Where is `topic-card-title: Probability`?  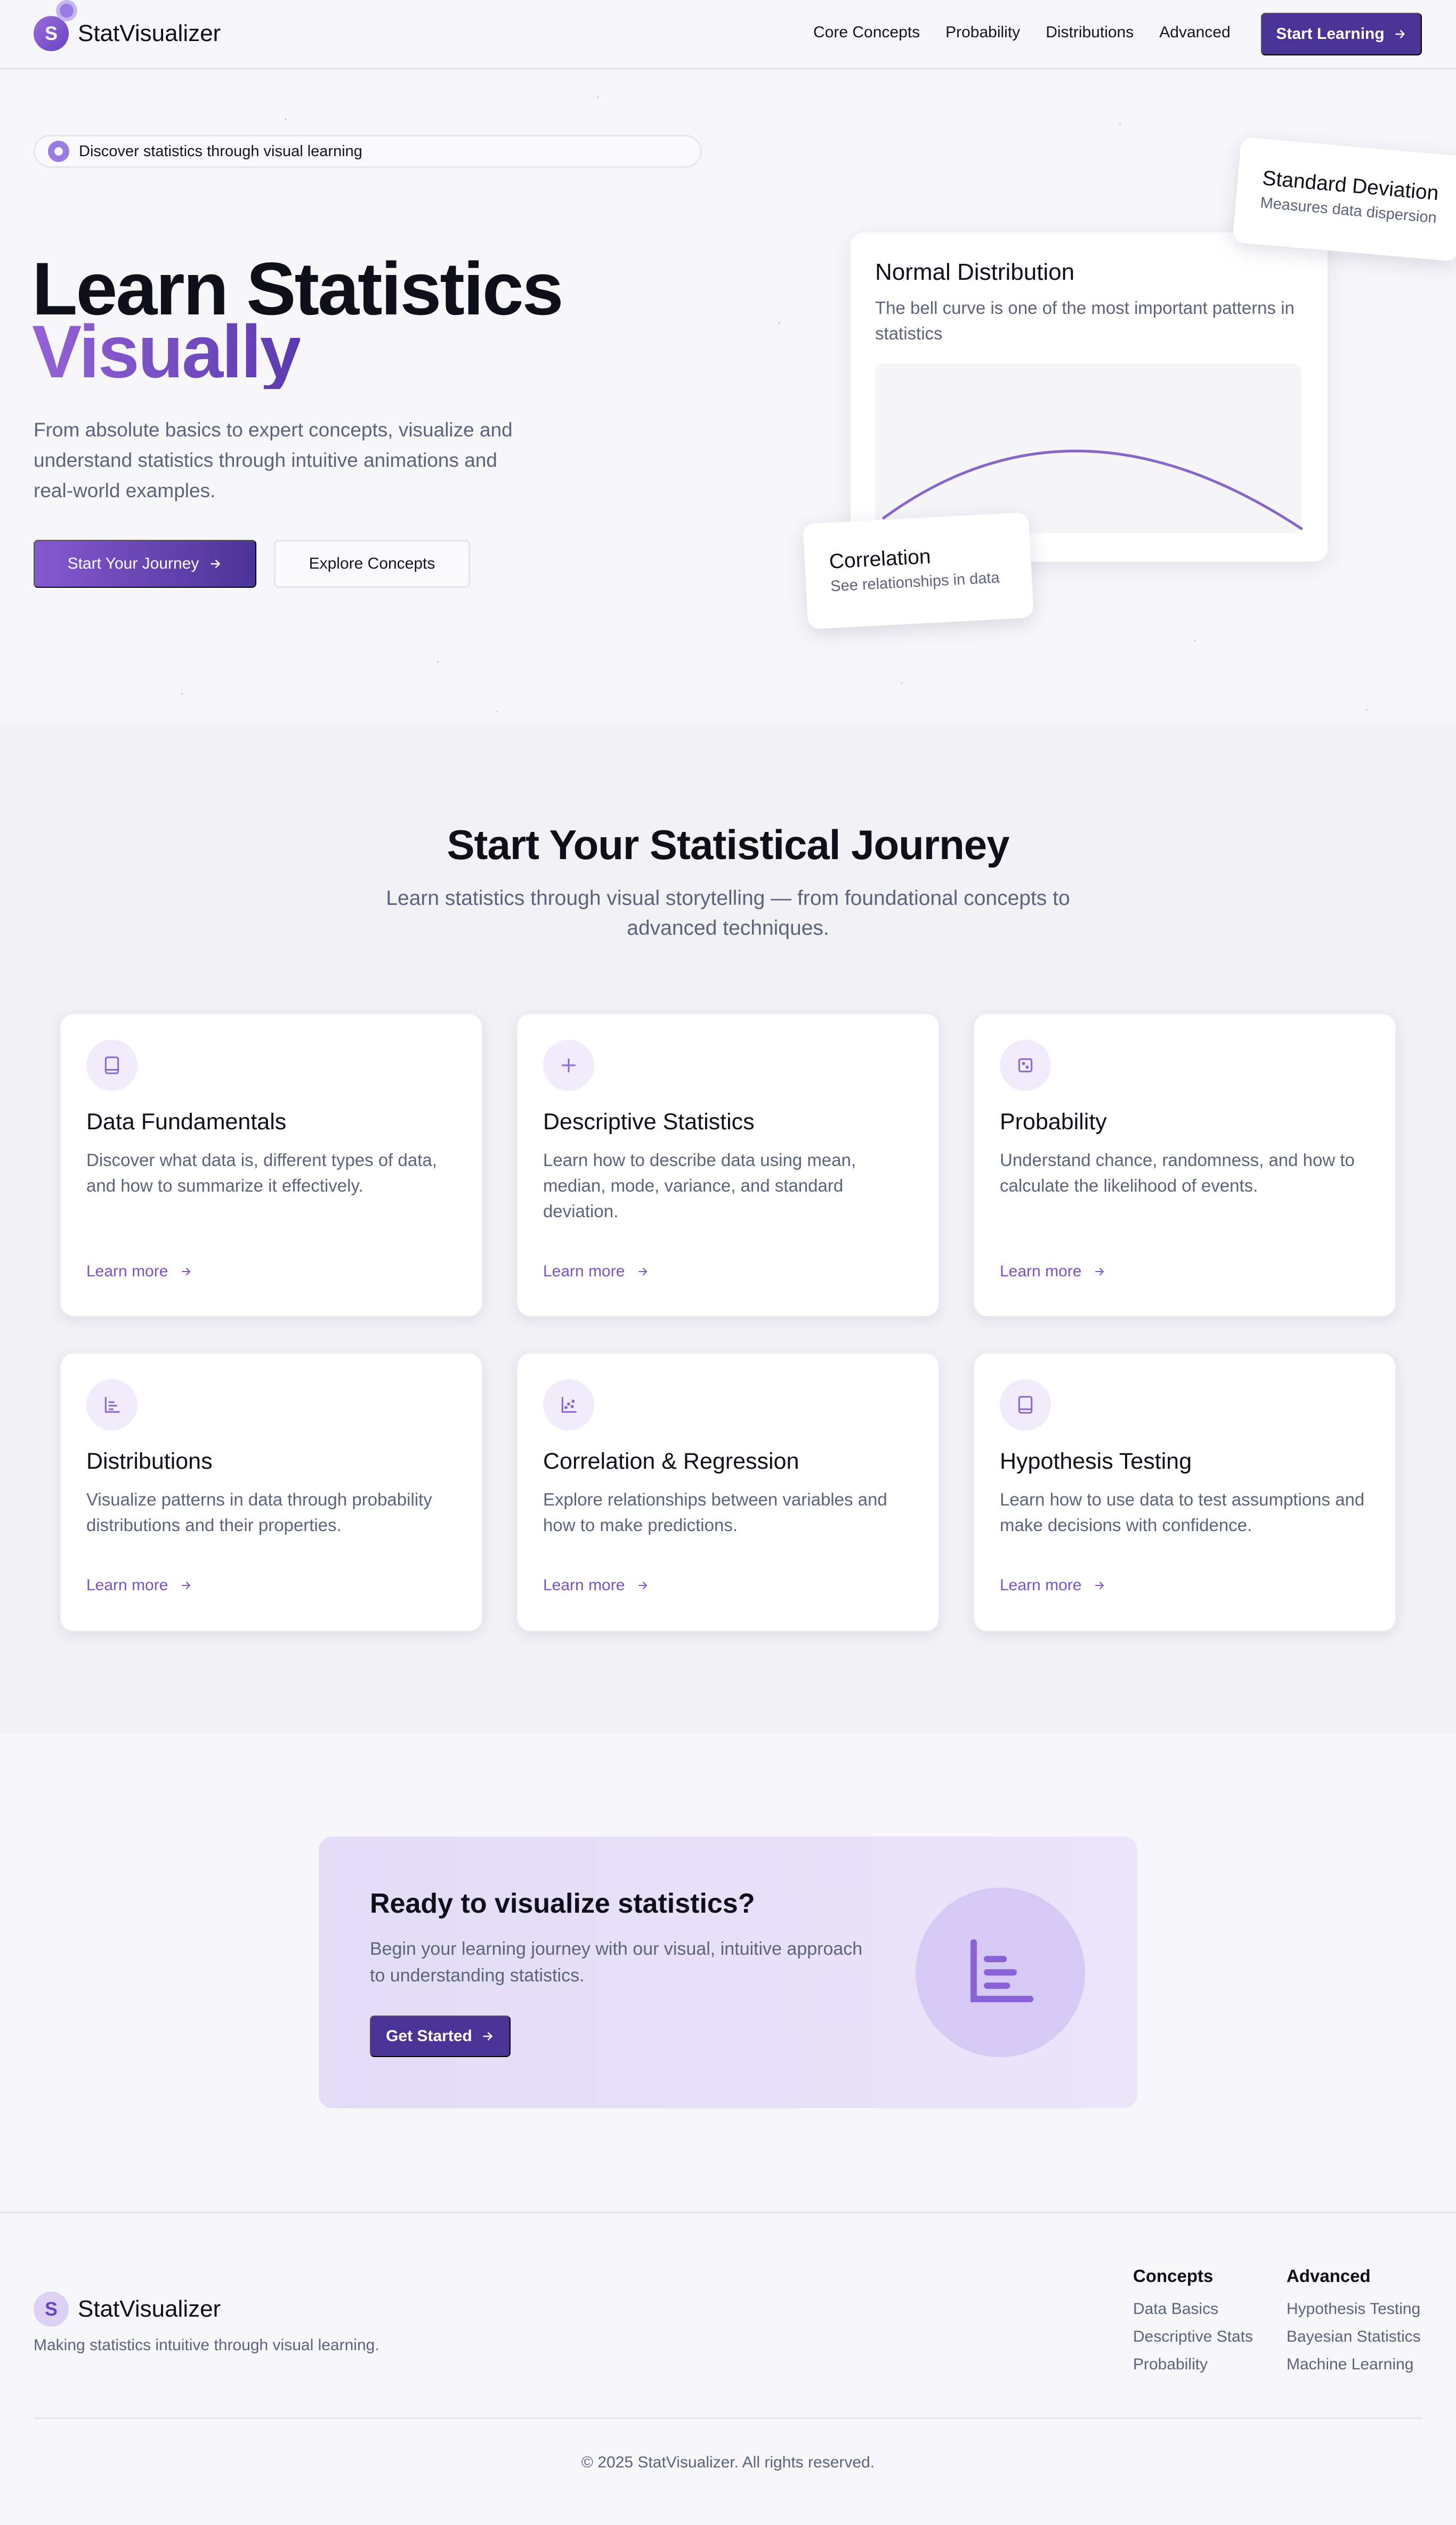 topic-card-title: Probability is located at coordinates (1053, 1122).